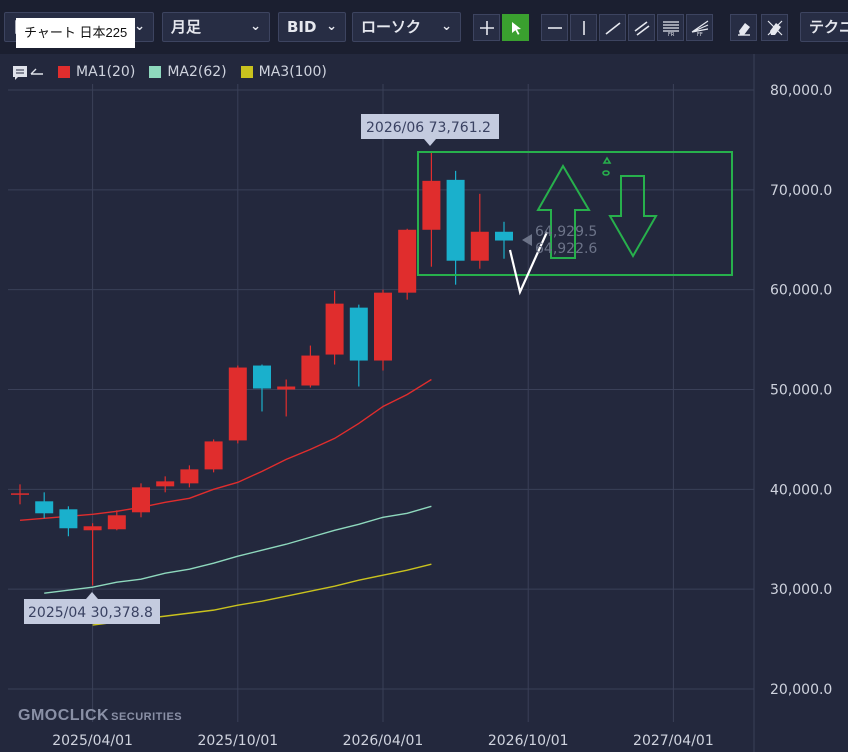  What do you see at coordinates (92, 595) in the screenshot?
I see `low-annotation-pointer` at bounding box center [92, 595].